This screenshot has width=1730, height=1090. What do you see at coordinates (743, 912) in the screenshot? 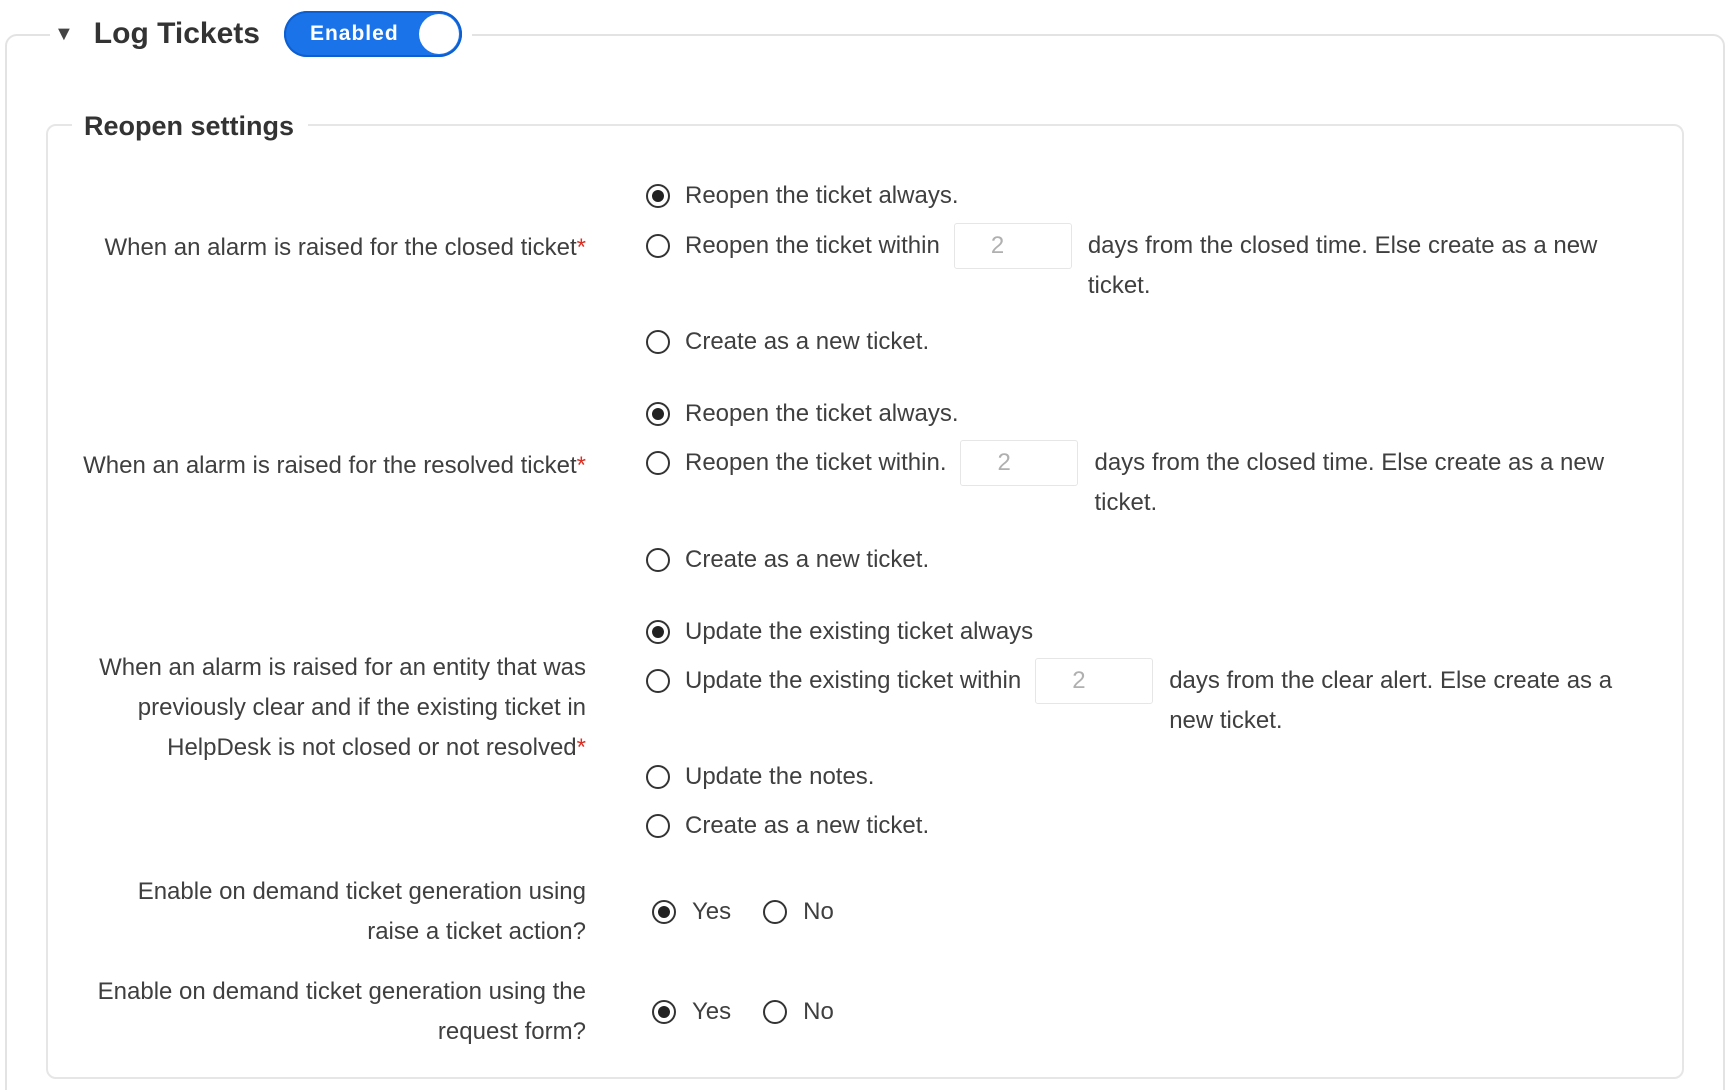
I see `raise-action-radio-group: Yes No` at bounding box center [743, 912].